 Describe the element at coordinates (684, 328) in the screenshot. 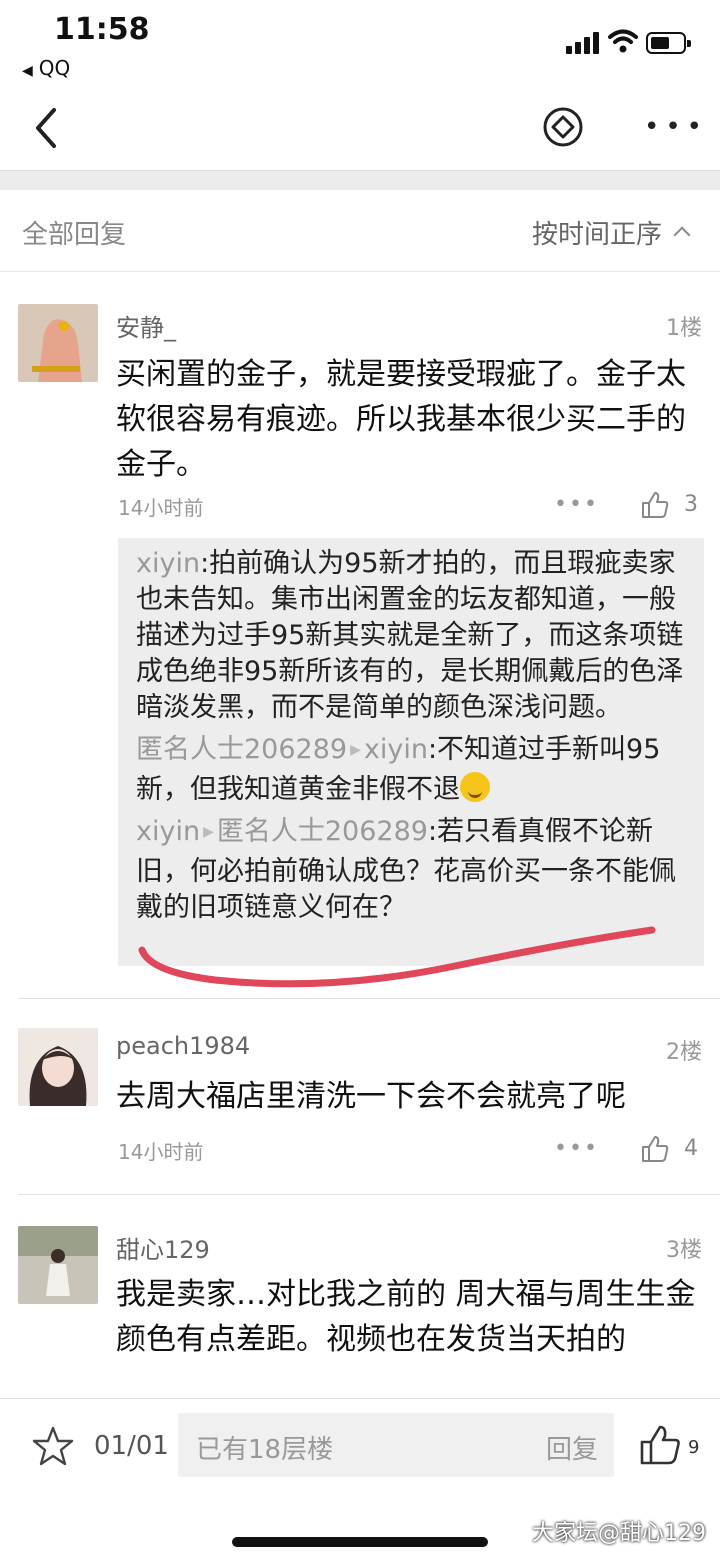

I see `floor-number: 1楼` at that location.